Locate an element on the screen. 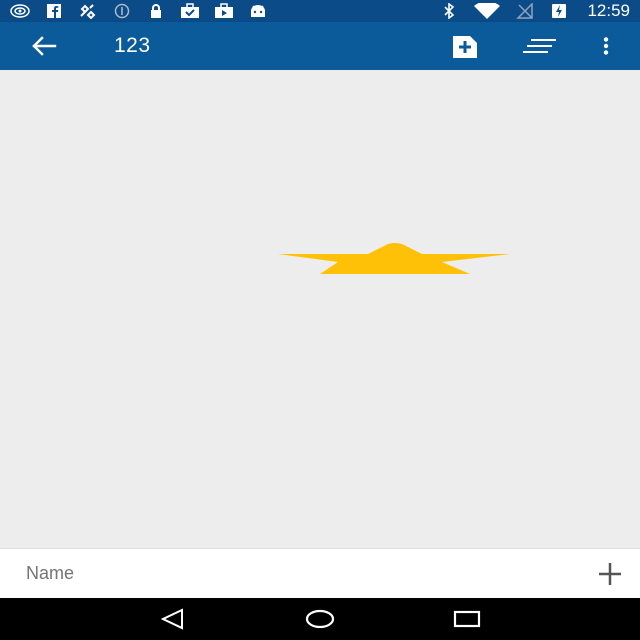  facebook-icon is located at coordinates (54, 11).